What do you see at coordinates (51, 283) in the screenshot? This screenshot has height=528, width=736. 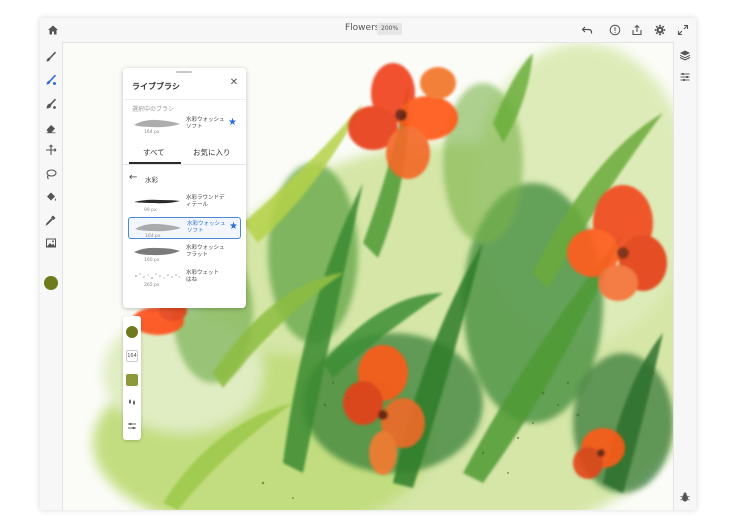 I see `current-color-swatch` at bounding box center [51, 283].